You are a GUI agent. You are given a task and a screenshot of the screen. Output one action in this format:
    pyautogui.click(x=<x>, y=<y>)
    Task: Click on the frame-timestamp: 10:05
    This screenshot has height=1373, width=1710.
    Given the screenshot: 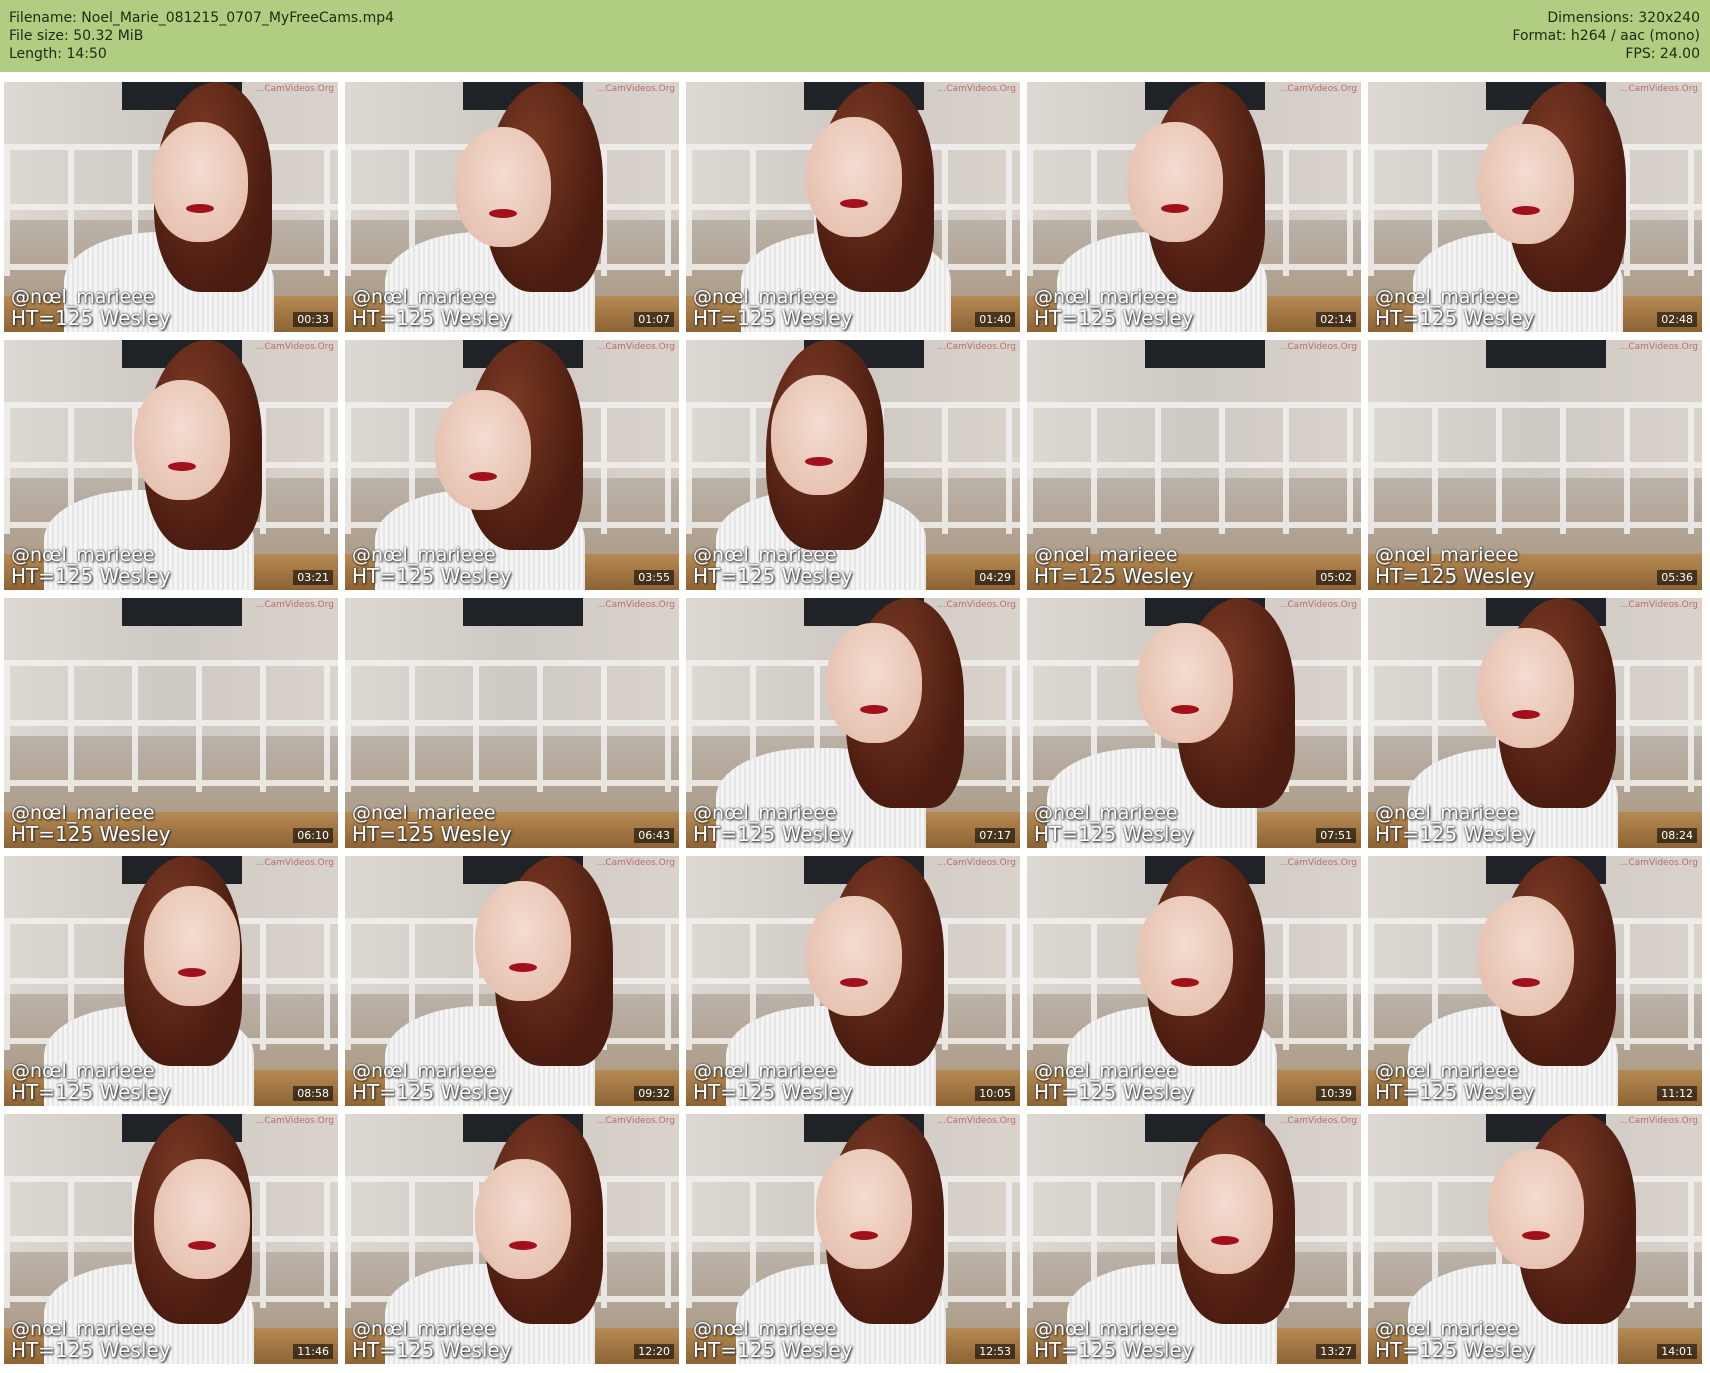 What is the action you would take?
    pyautogui.click(x=995, y=1093)
    